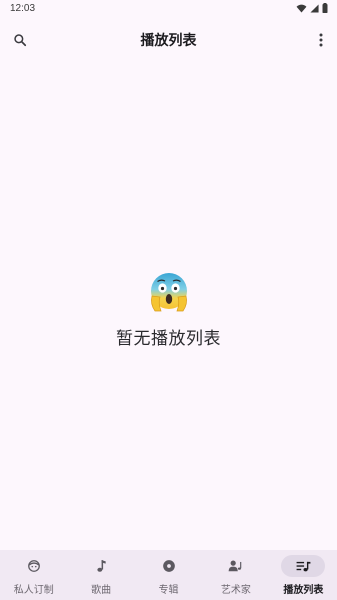 This screenshot has height=600, width=337. Describe the element at coordinates (235, 566) in the screenshot. I see `artist-icon` at that location.